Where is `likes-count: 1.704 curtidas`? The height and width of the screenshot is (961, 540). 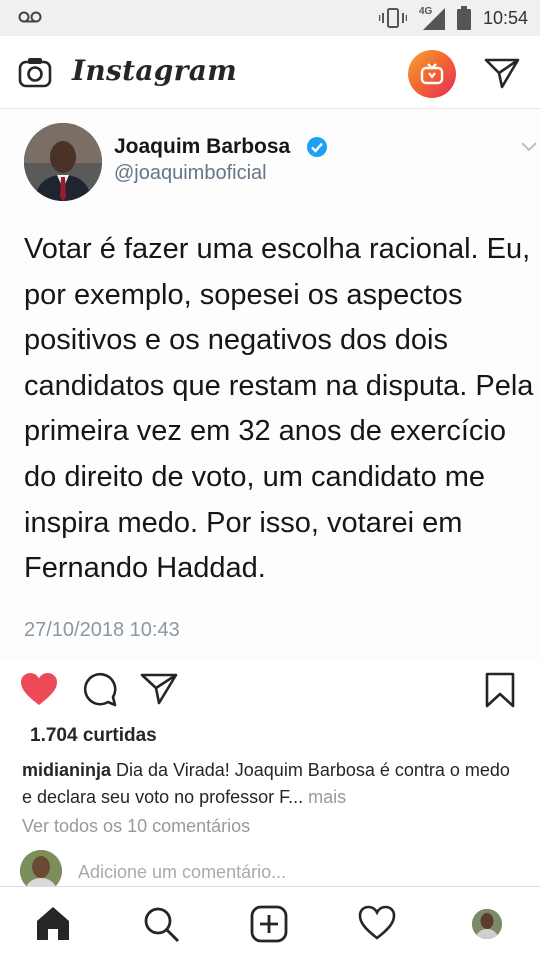 likes-count: 1.704 curtidas is located at coordinates (93, 736).